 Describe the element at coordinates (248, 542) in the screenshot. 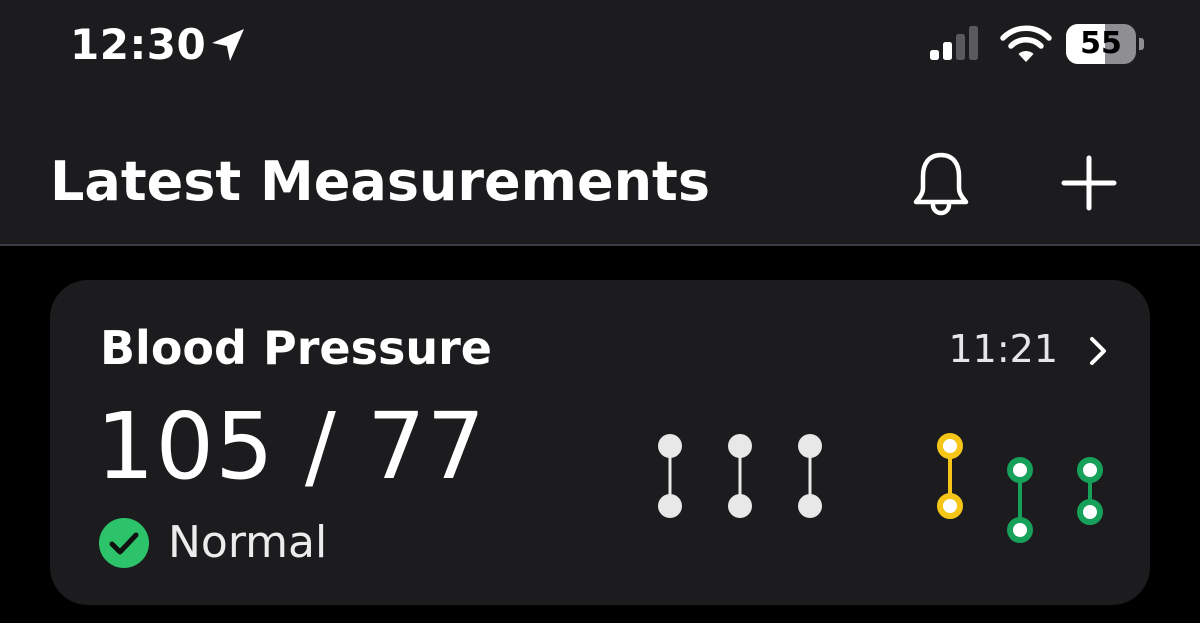

I see `status-label: Normal` at that location.